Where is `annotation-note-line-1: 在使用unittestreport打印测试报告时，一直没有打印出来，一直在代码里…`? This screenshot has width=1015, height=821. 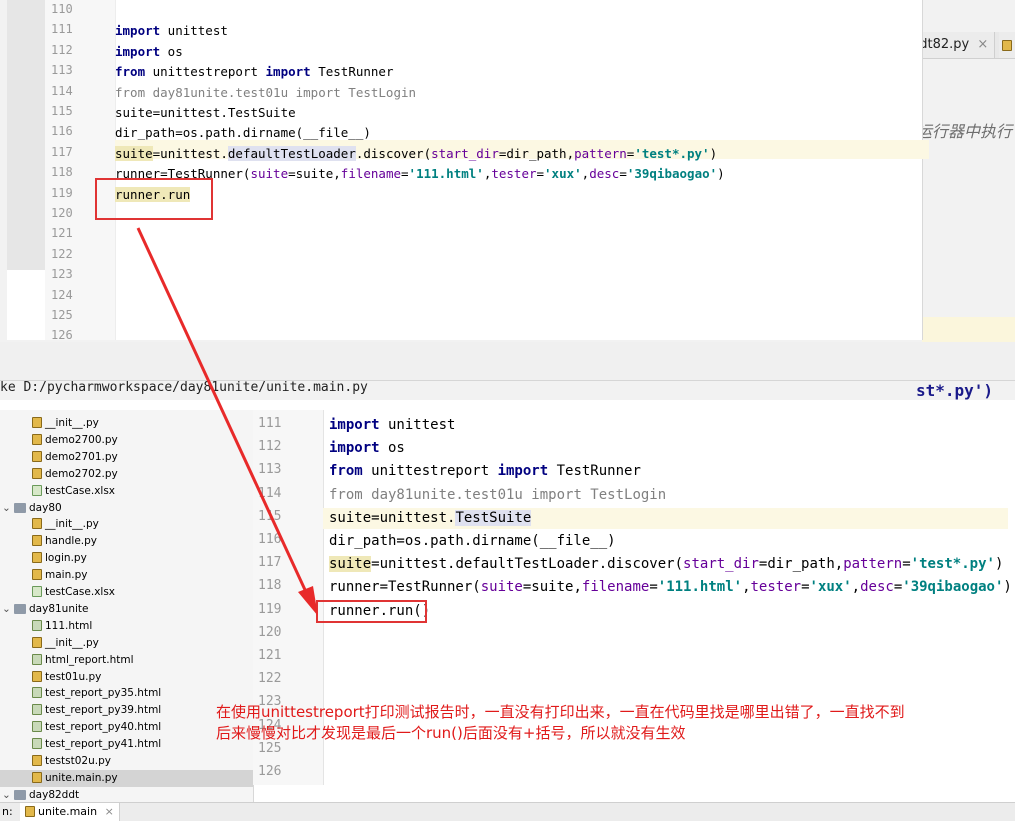 annotation-note-line-1: 在使用unittestreport打印测试报告时，一直没有打印出来，一直在代码里… is located at coordinates (560, 712).